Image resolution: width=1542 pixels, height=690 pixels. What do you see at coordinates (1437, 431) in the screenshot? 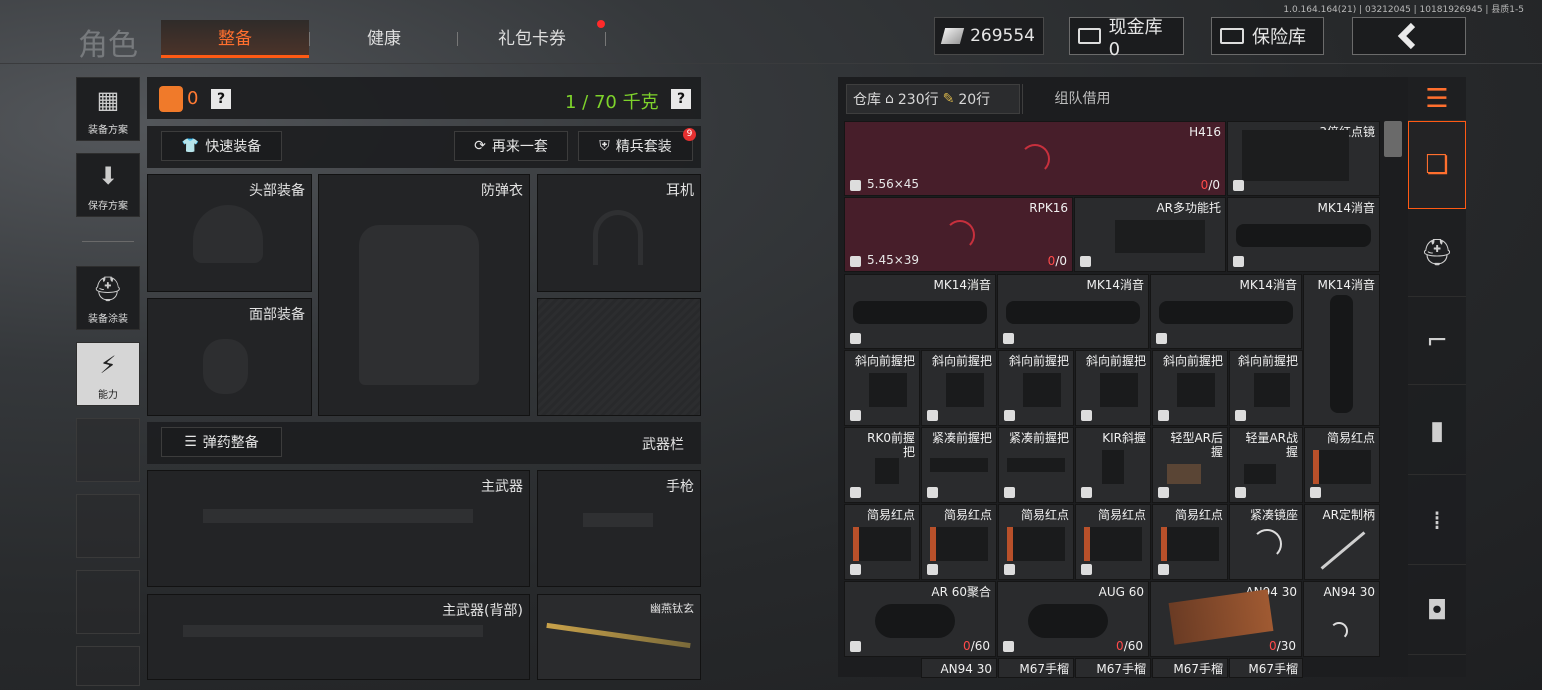
I see `category-magazine-icon: ▮` at bounding box center [1437, 431].